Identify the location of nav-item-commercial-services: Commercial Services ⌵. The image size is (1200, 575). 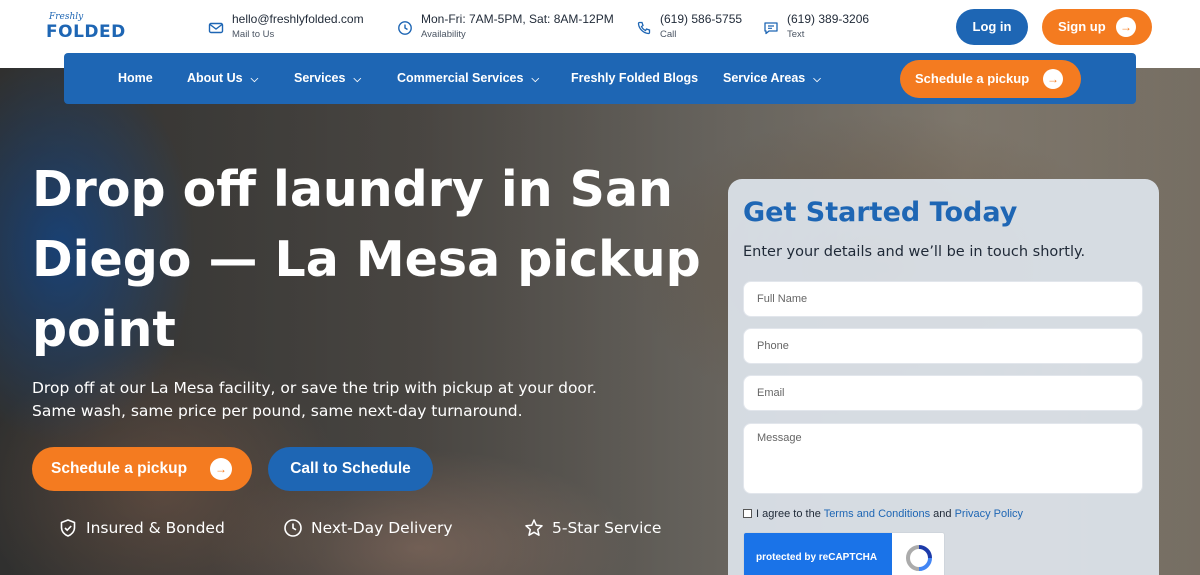
(468, 78).